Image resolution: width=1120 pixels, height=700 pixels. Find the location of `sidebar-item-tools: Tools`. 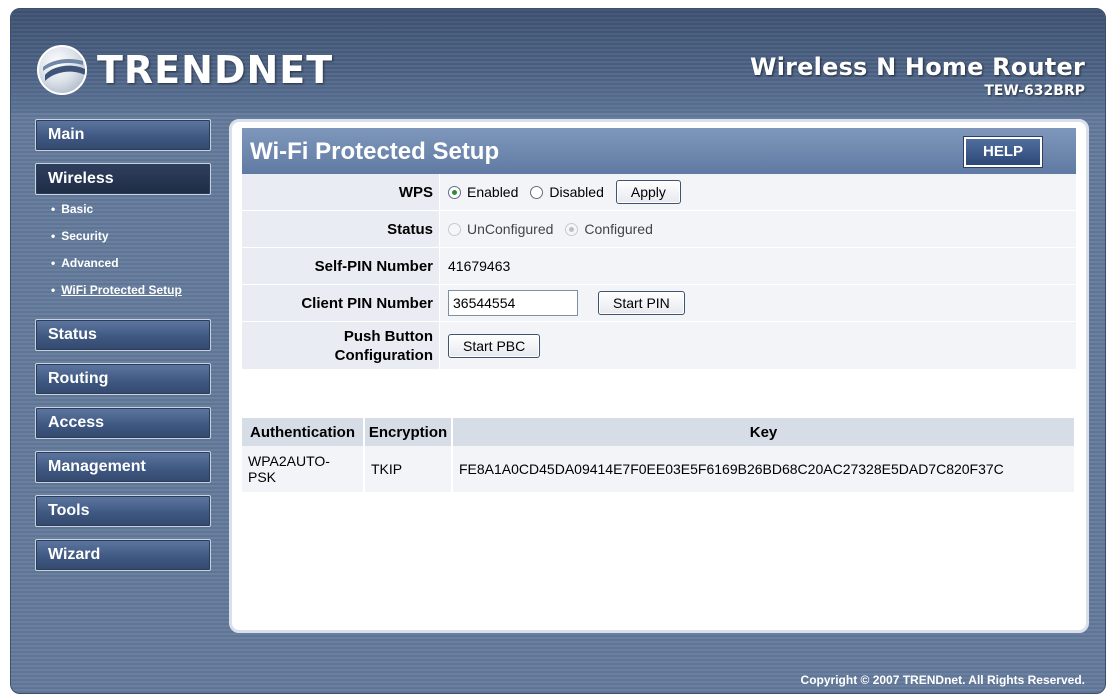

sidebar-item-tools: Tools is located at coordinates (123, 511).